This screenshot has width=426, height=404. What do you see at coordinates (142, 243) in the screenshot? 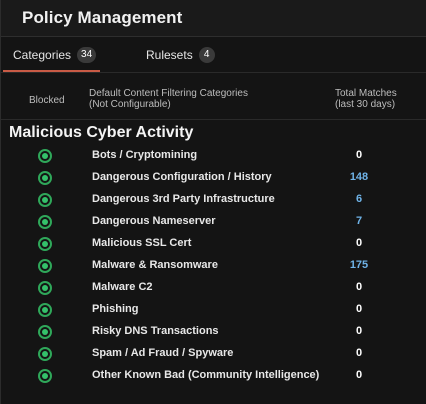
I see `category-label: Malicious SSL Cert` at bounding box center [142, 243].